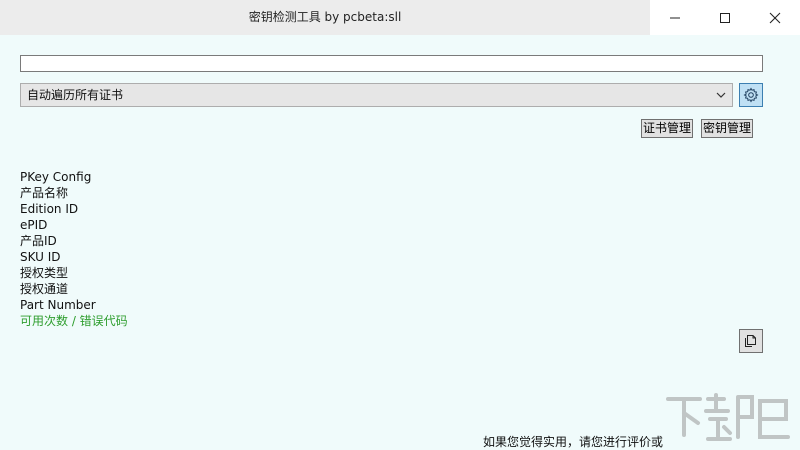 The image size is (800, 450). What do you see at coordinates (573, 442) in the screenshot?
I see `footer-text: 如果您觉得实用，请您进行评价或` at bounding box center [573, 442].